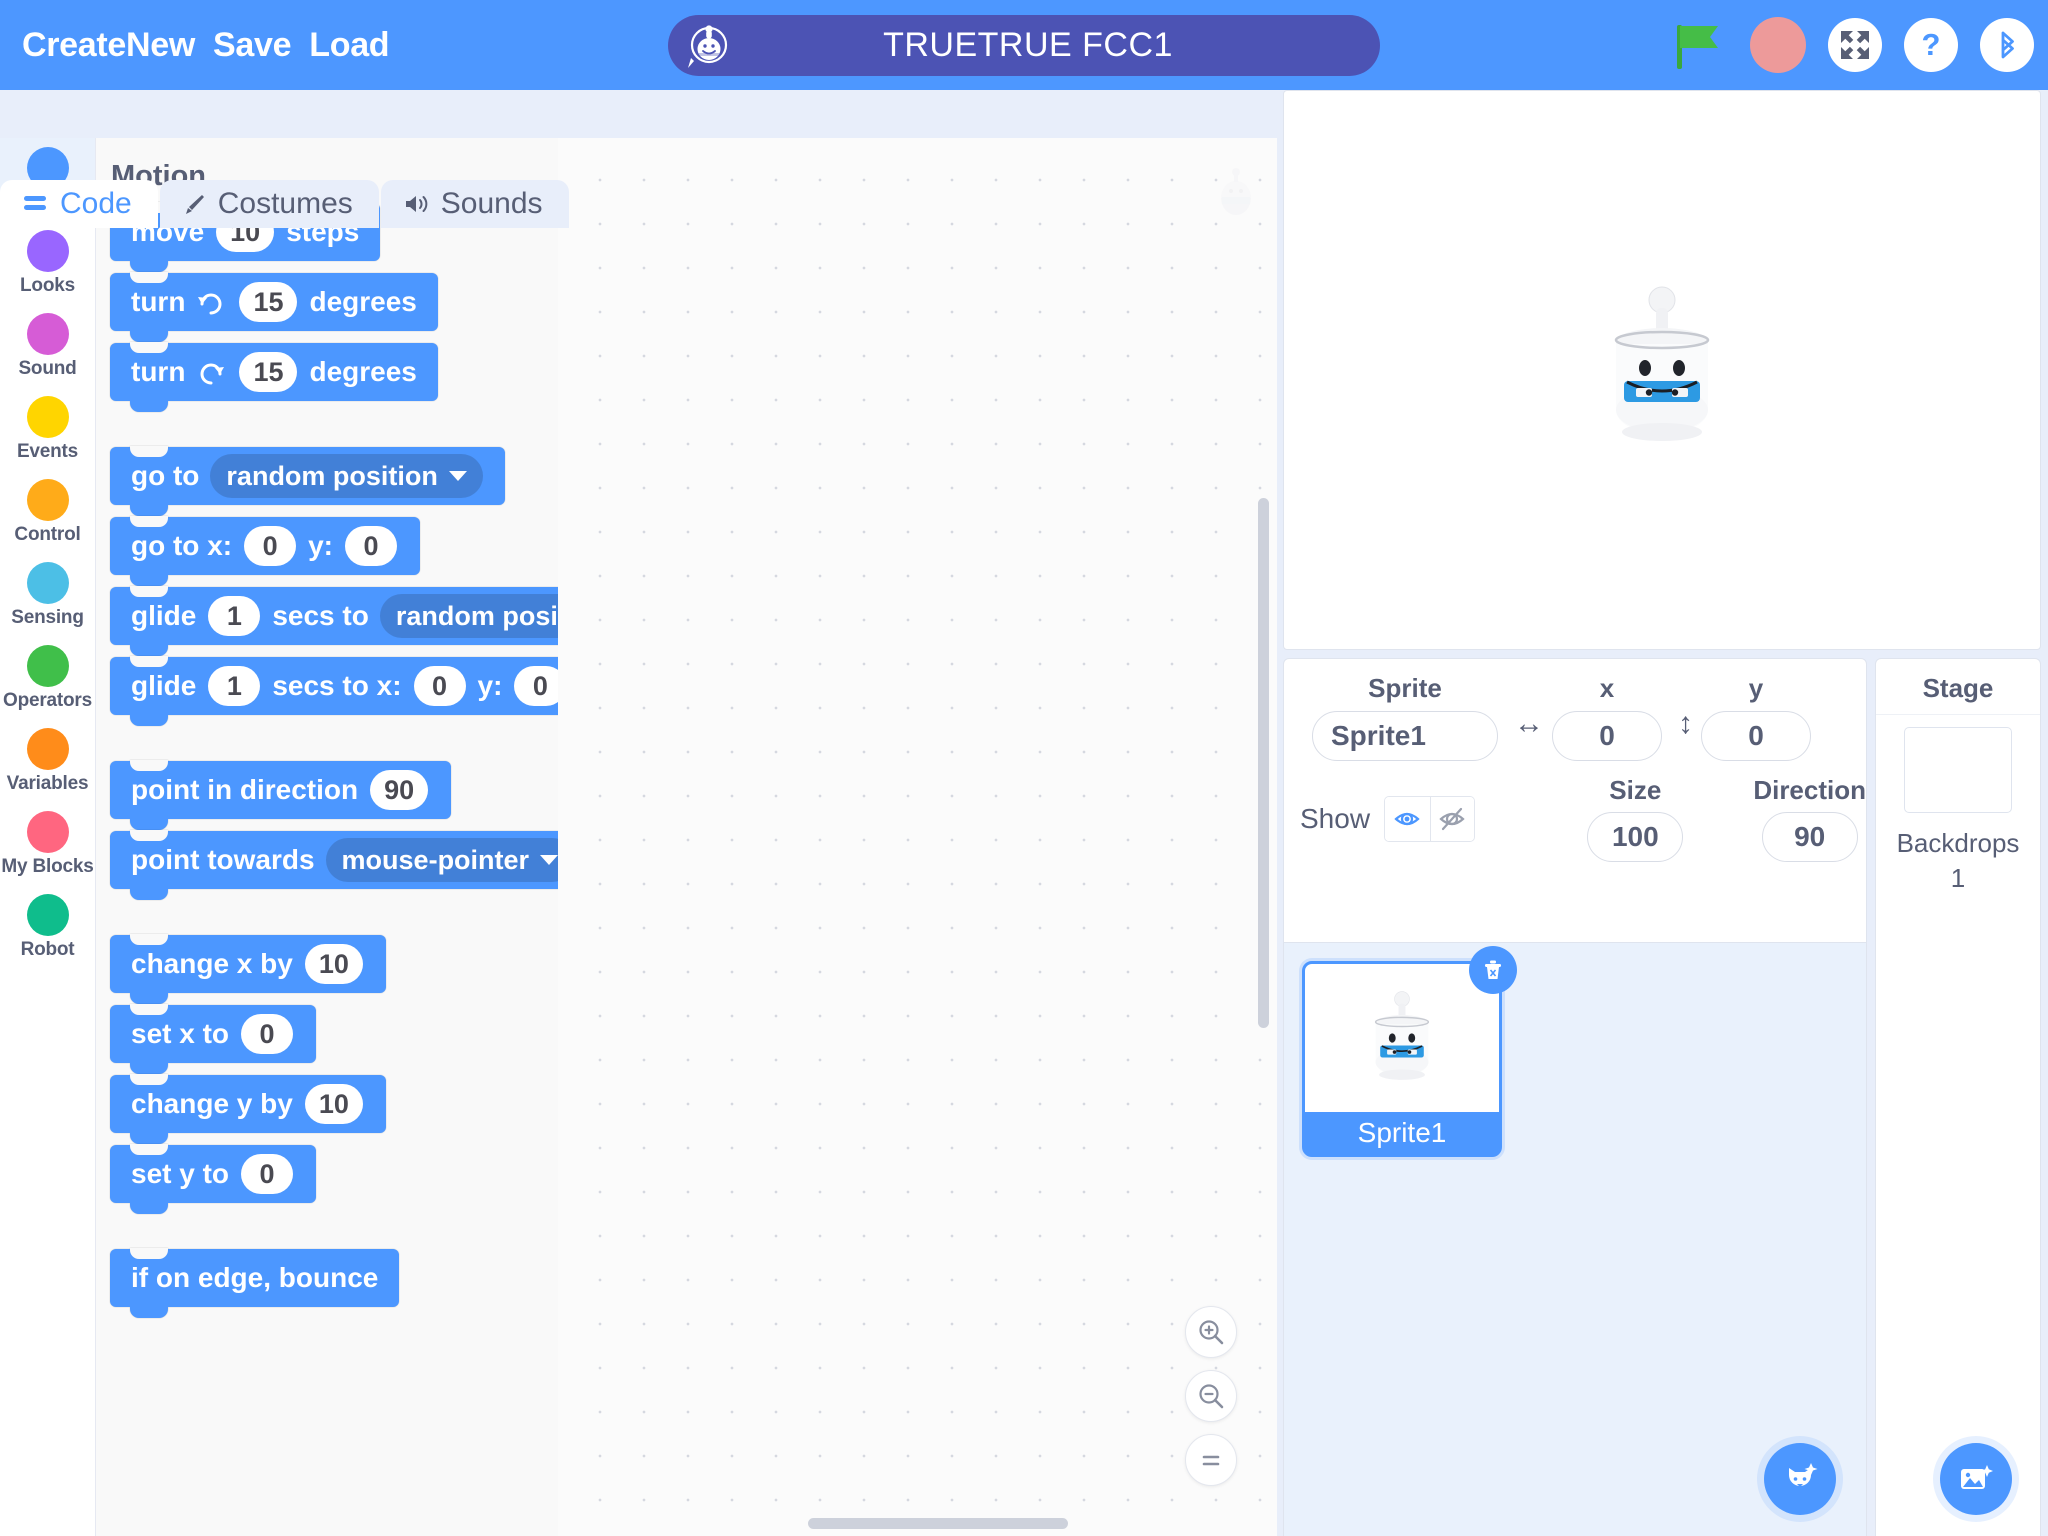 The image size is (2048, 1536). Describe the element at coordinates (47, 428) in the screenshot. I see `category-events: Events` at that location.